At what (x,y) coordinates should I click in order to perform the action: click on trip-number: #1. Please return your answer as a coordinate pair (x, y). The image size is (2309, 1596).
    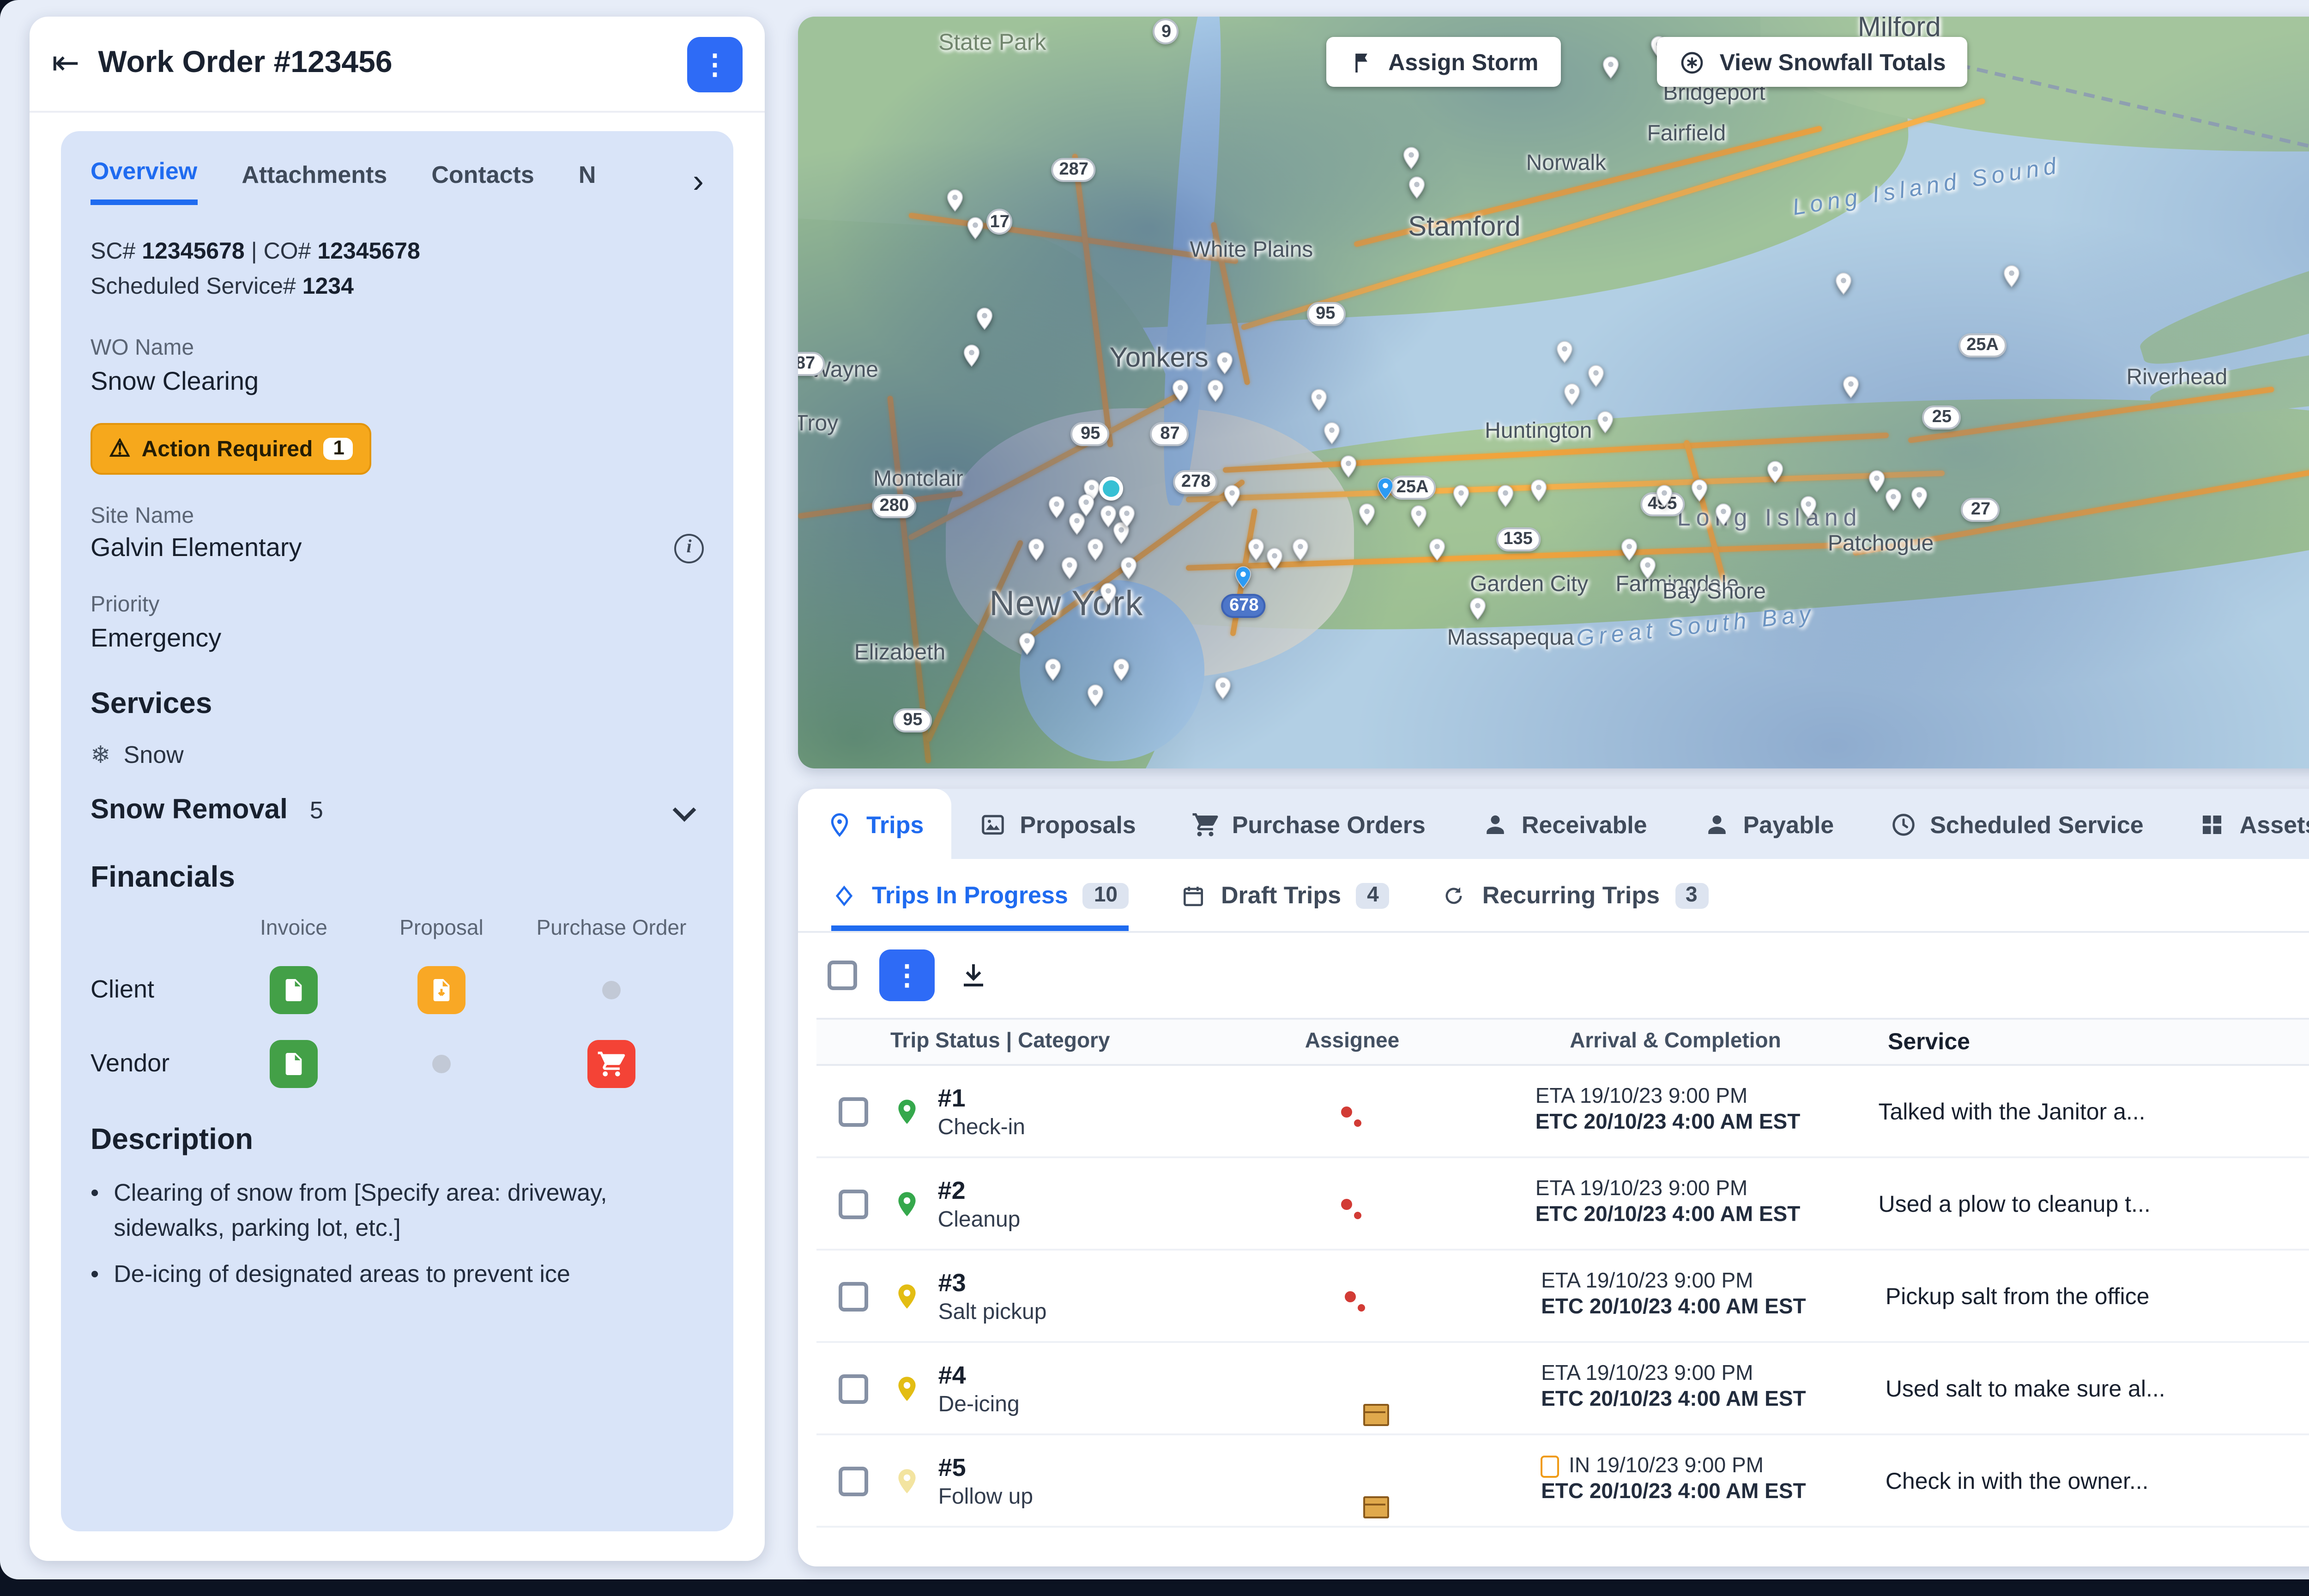
    Looking at the image, I should click on (981, 1097).